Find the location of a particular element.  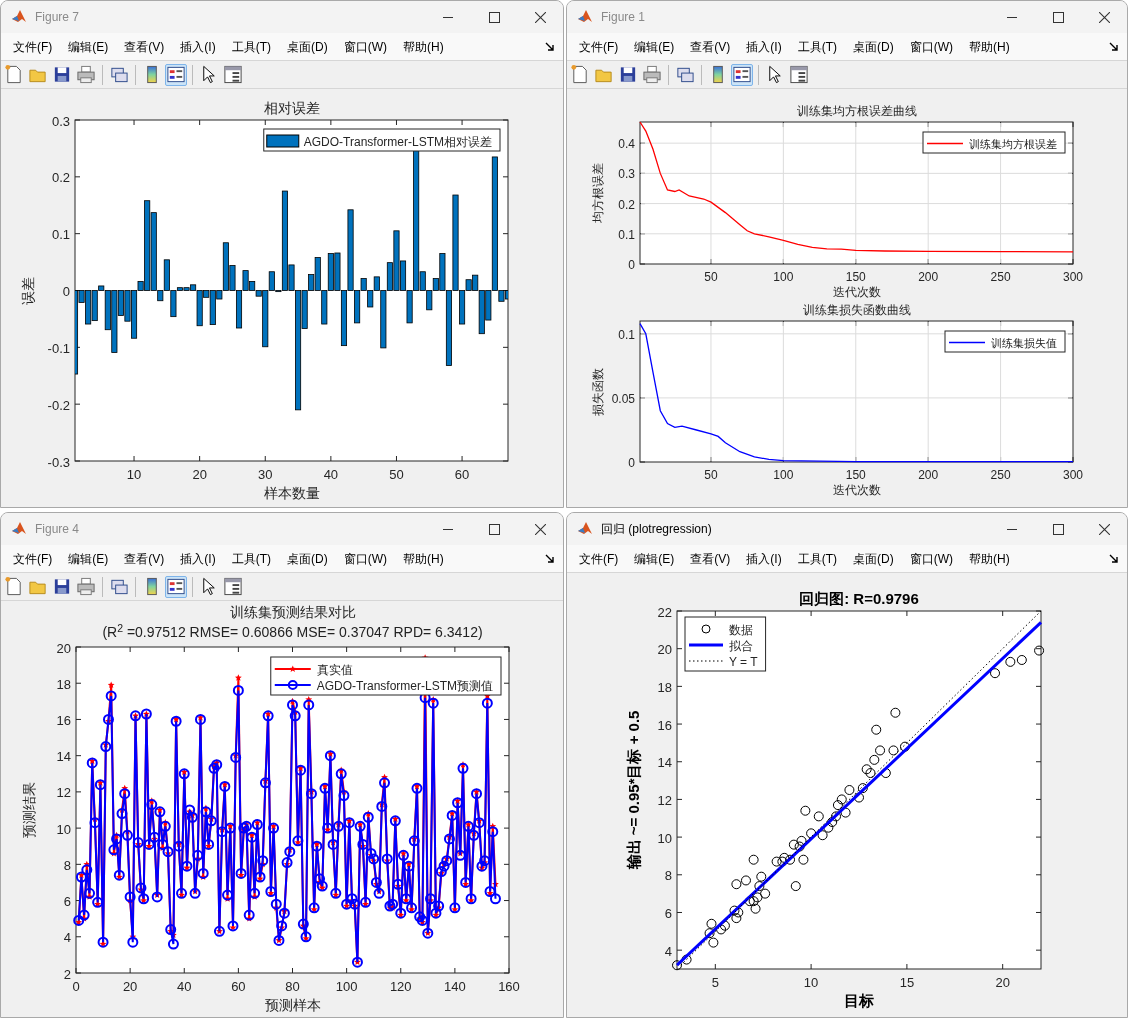

window-title: Figure 1 is located at coordinates (624, 17).